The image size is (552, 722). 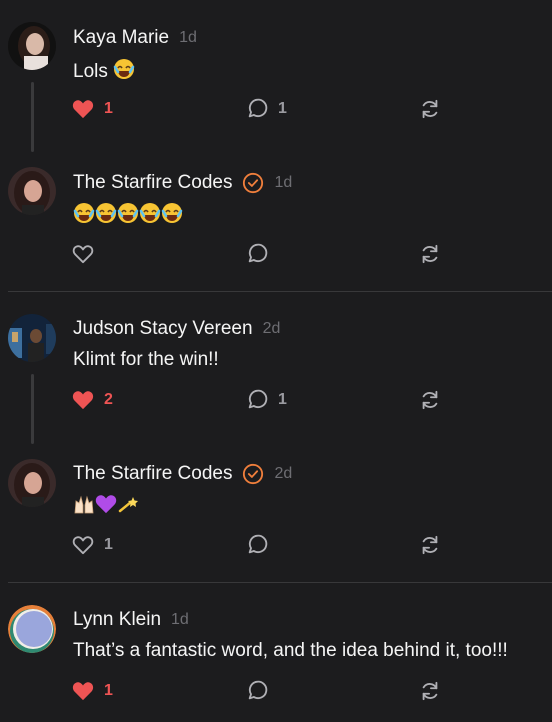 What do you see at coordinates (163, 329) in the screenshot?
I see `author-name: Judson Stacy Vereen` at bounding box center [163, 329].